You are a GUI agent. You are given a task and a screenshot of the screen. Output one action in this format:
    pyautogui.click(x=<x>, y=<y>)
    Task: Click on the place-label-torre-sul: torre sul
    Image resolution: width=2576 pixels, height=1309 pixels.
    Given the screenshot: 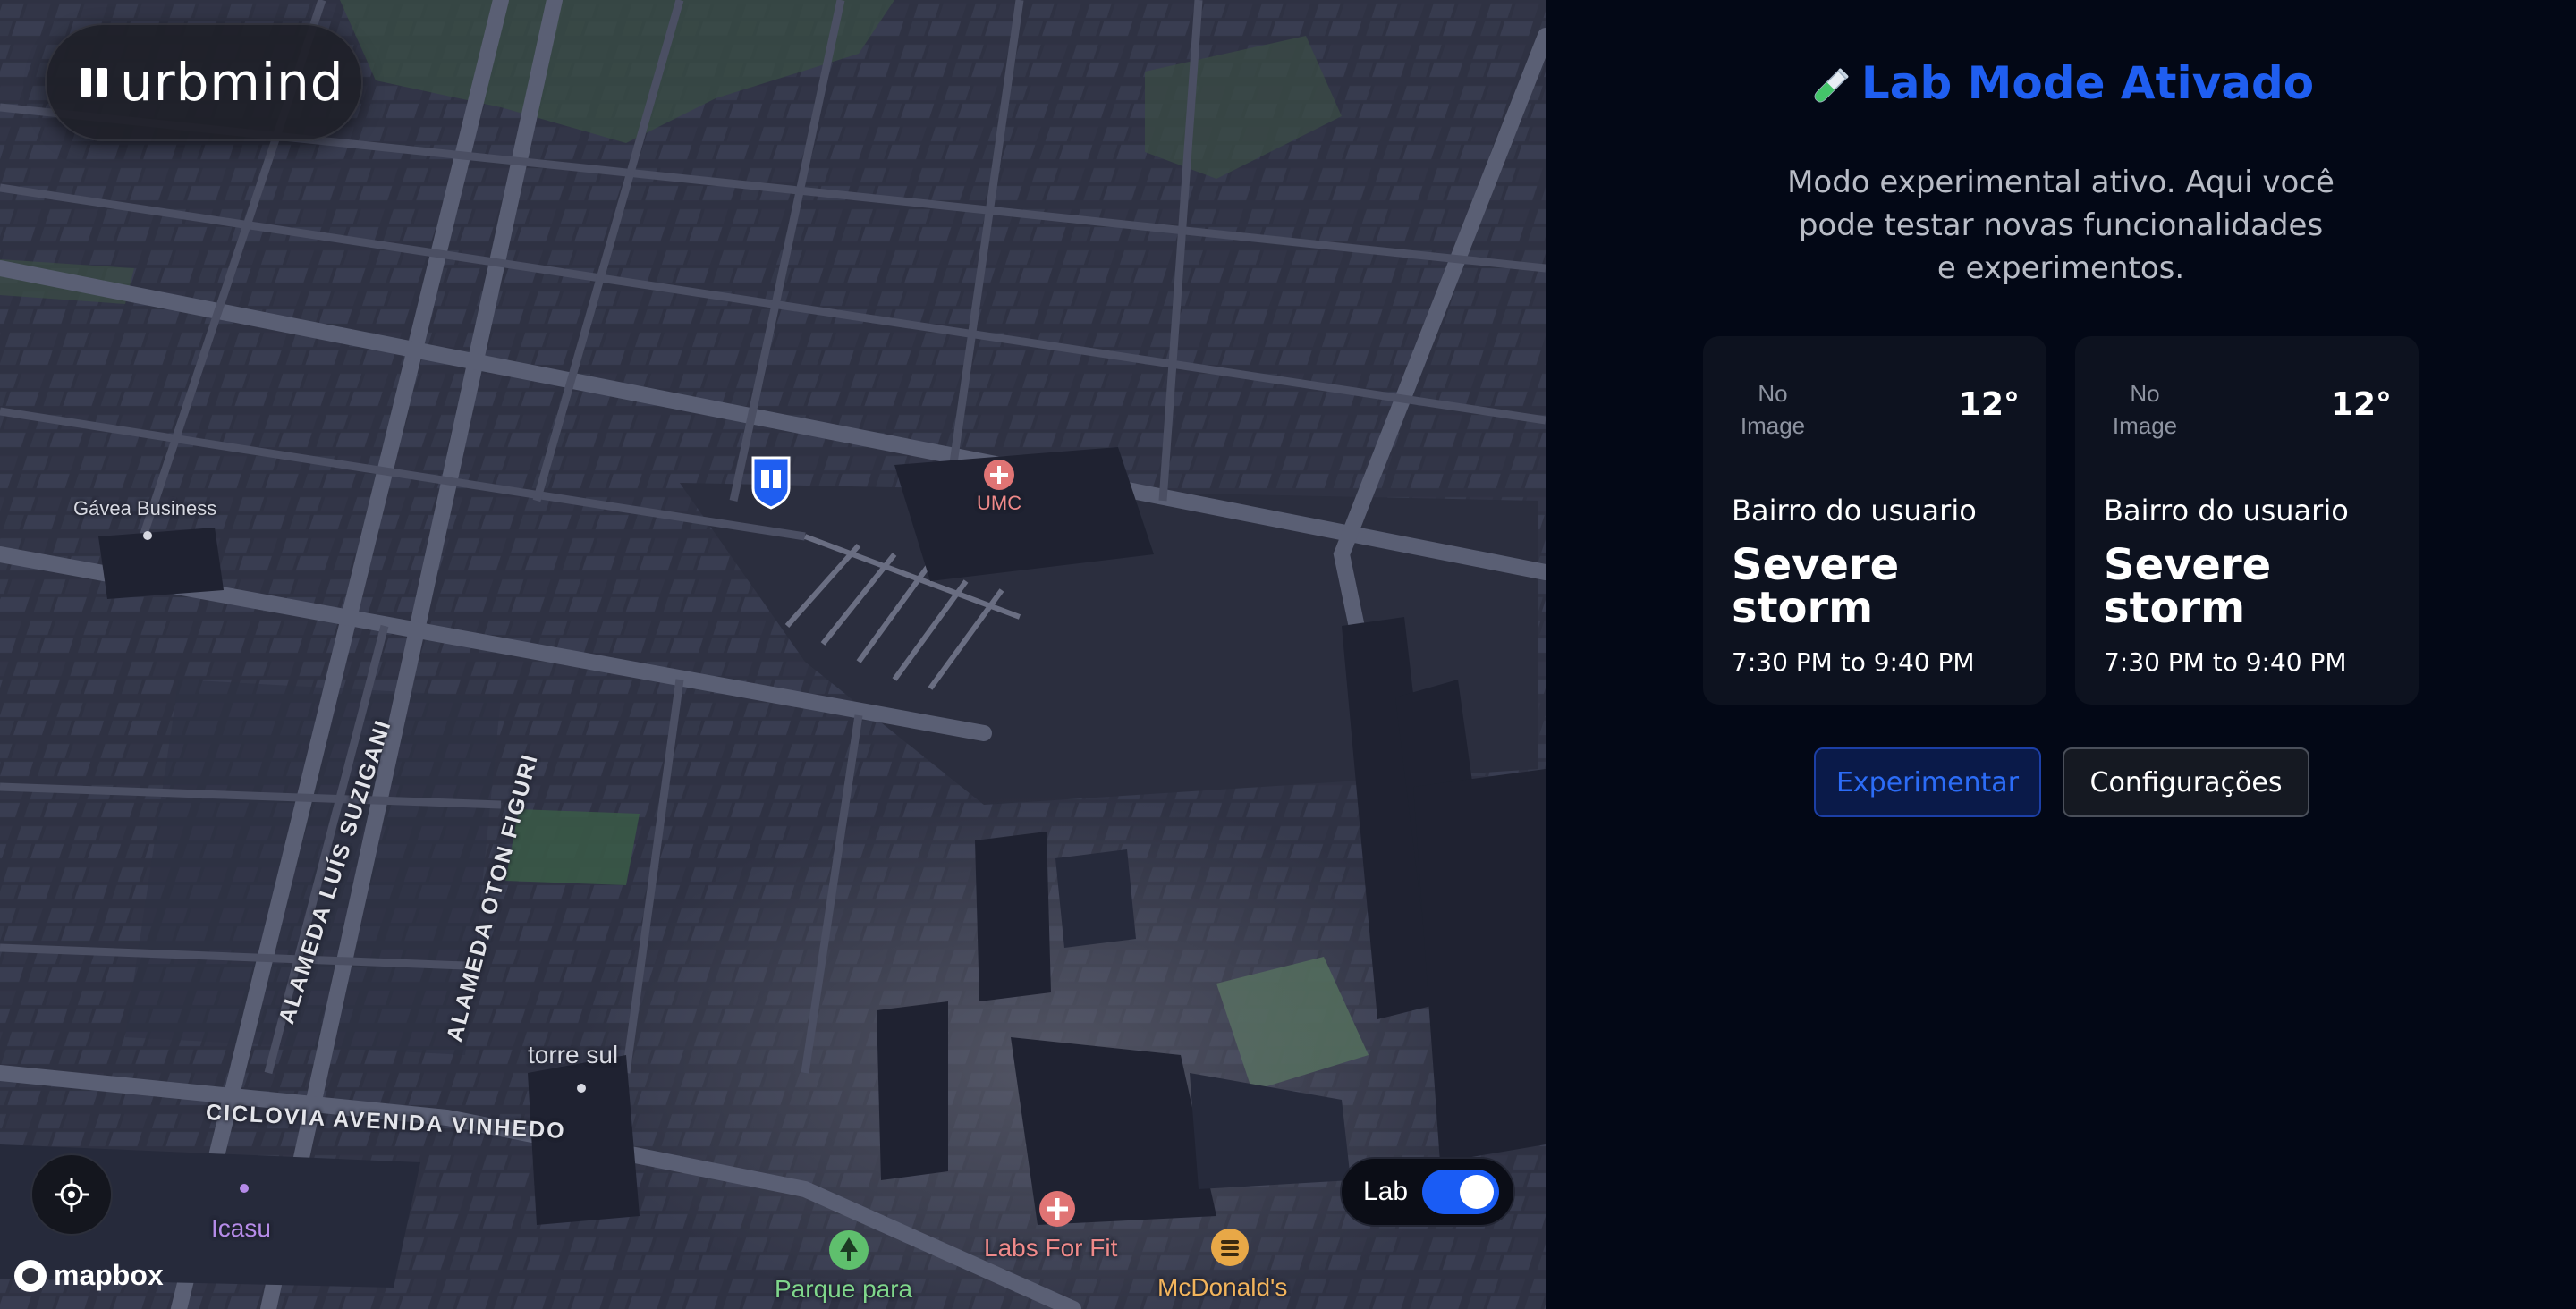 What is the action you would take?
    pyautogui.click(x=573, y=1055)
    